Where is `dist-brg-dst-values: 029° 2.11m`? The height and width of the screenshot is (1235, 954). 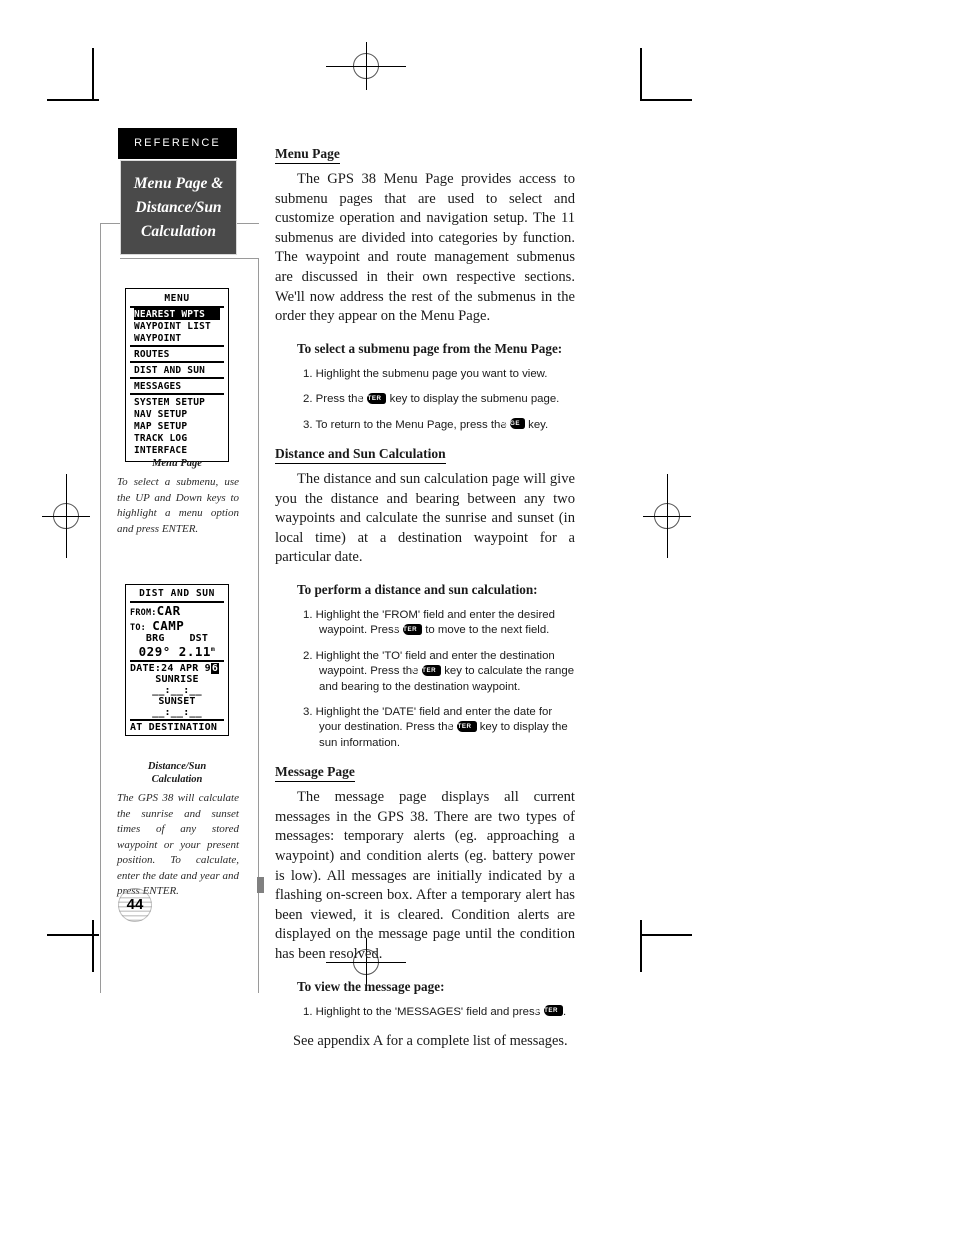
dist-brg-dst-values: 029° 2.11m is located at coordinates (177, 651).